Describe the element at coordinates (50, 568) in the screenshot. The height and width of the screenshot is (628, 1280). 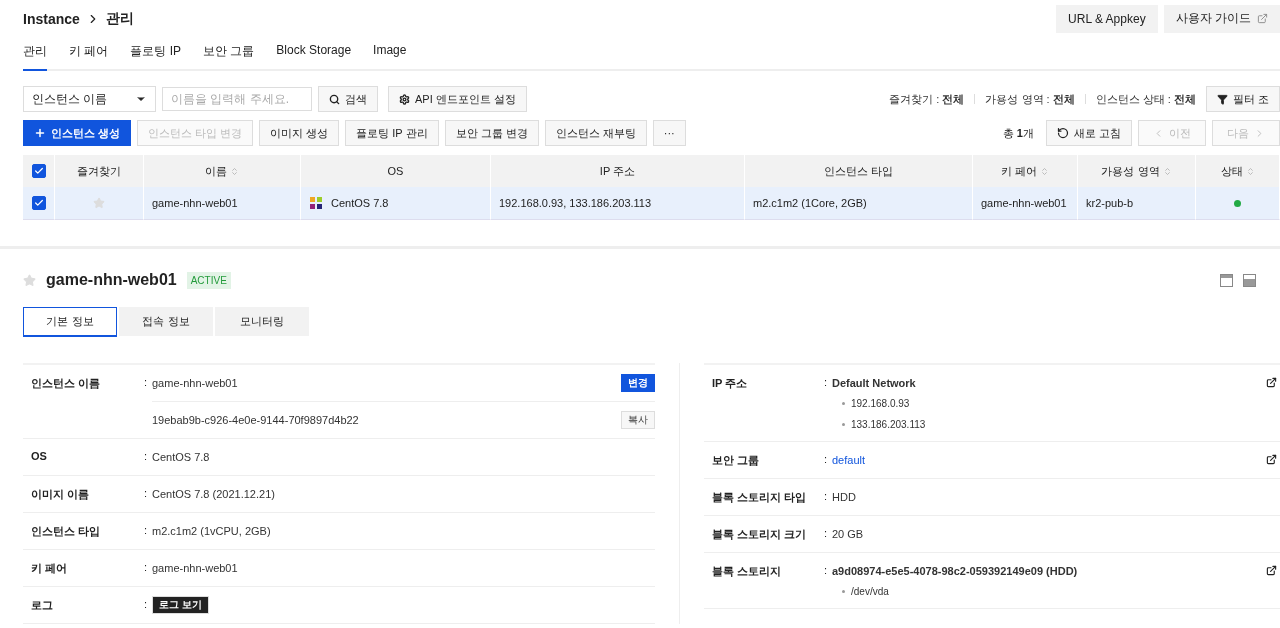
I see `field-label: 키 페어` at that location.